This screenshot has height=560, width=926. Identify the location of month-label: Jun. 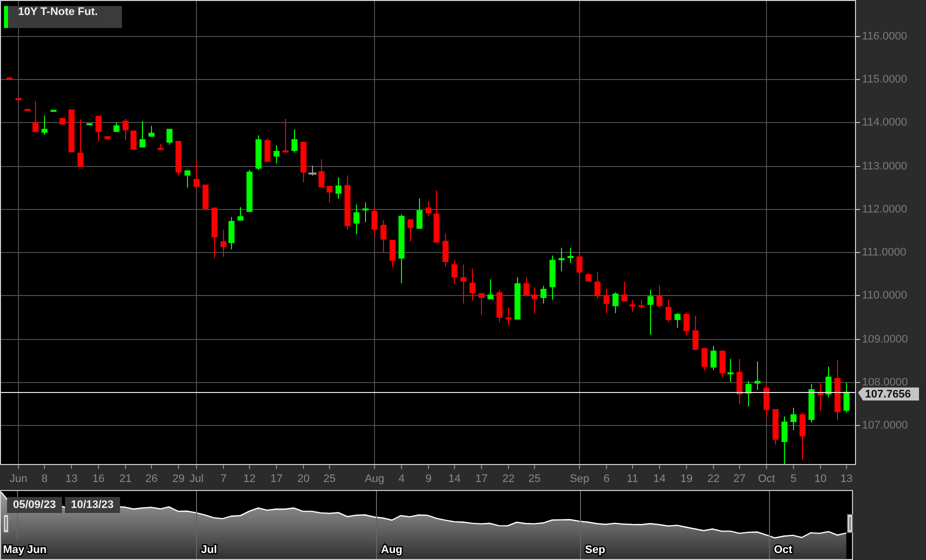
(37, 550).